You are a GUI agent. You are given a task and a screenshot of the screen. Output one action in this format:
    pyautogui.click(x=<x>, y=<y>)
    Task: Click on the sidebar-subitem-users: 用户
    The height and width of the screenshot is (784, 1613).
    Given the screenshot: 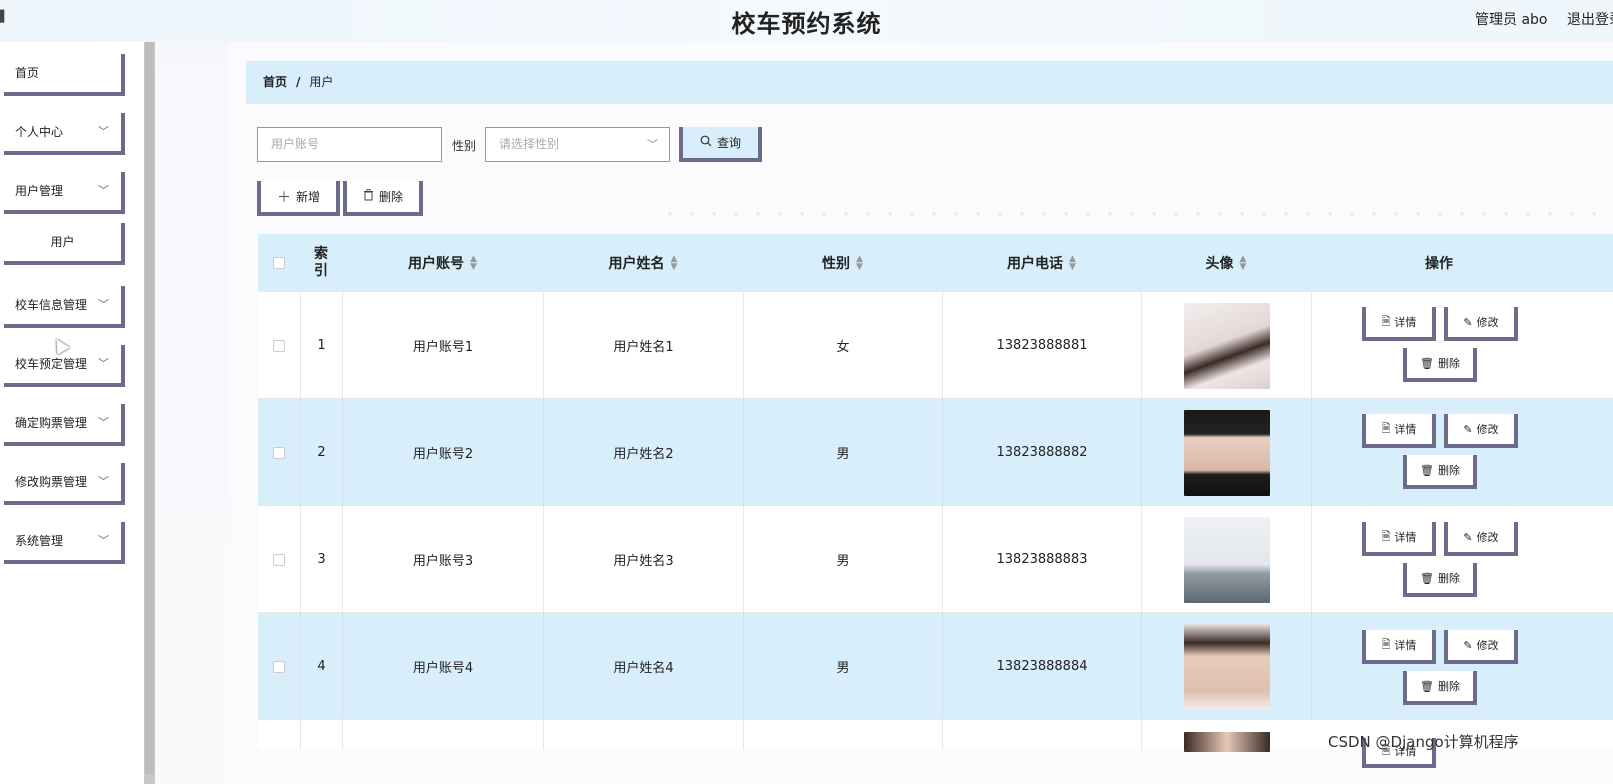 What is the action you would take?
    pyautogui.click(x=64, y=244)
    